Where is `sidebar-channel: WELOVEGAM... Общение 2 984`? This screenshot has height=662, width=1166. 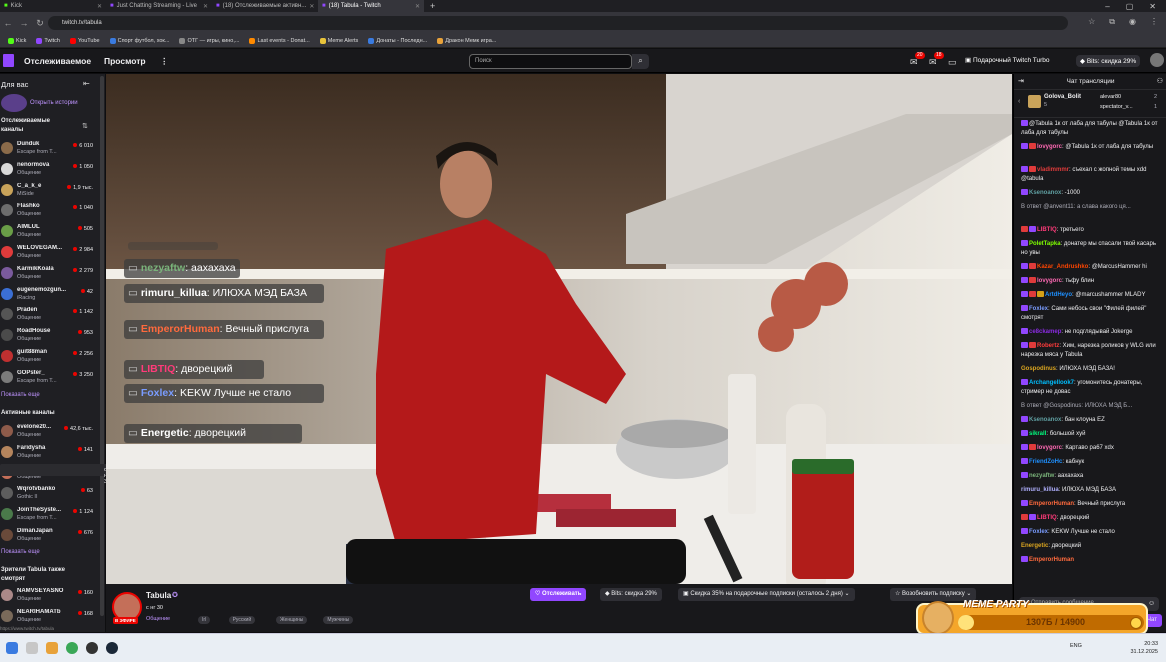 sidebar-channel: WELOVEGAM... Общение 2 984 is located at coordinates (50, 253).